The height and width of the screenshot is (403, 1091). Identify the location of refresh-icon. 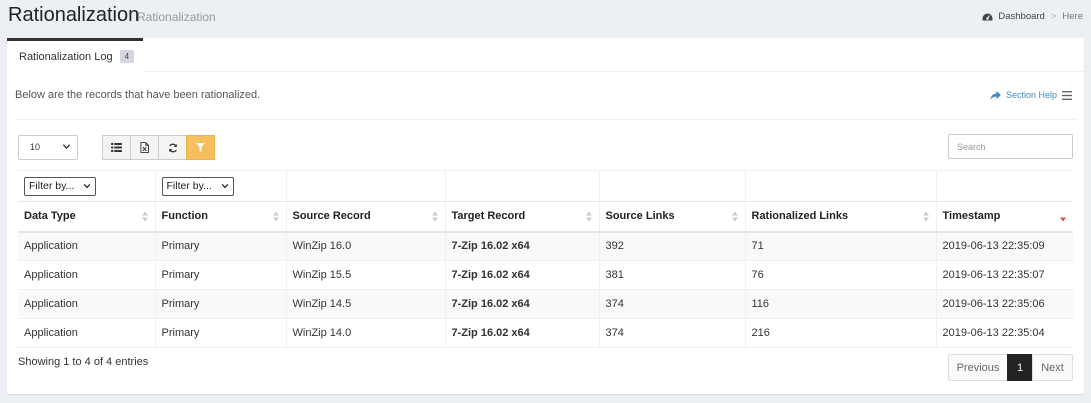
(172, 147).